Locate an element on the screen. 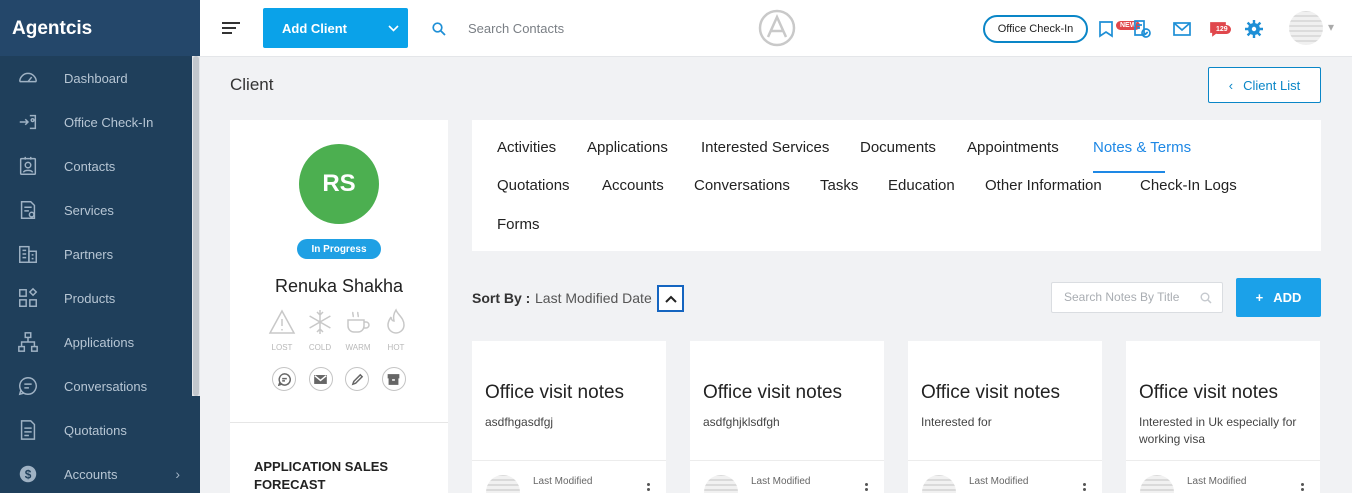  chat-button is located at coordinates (284, 379).